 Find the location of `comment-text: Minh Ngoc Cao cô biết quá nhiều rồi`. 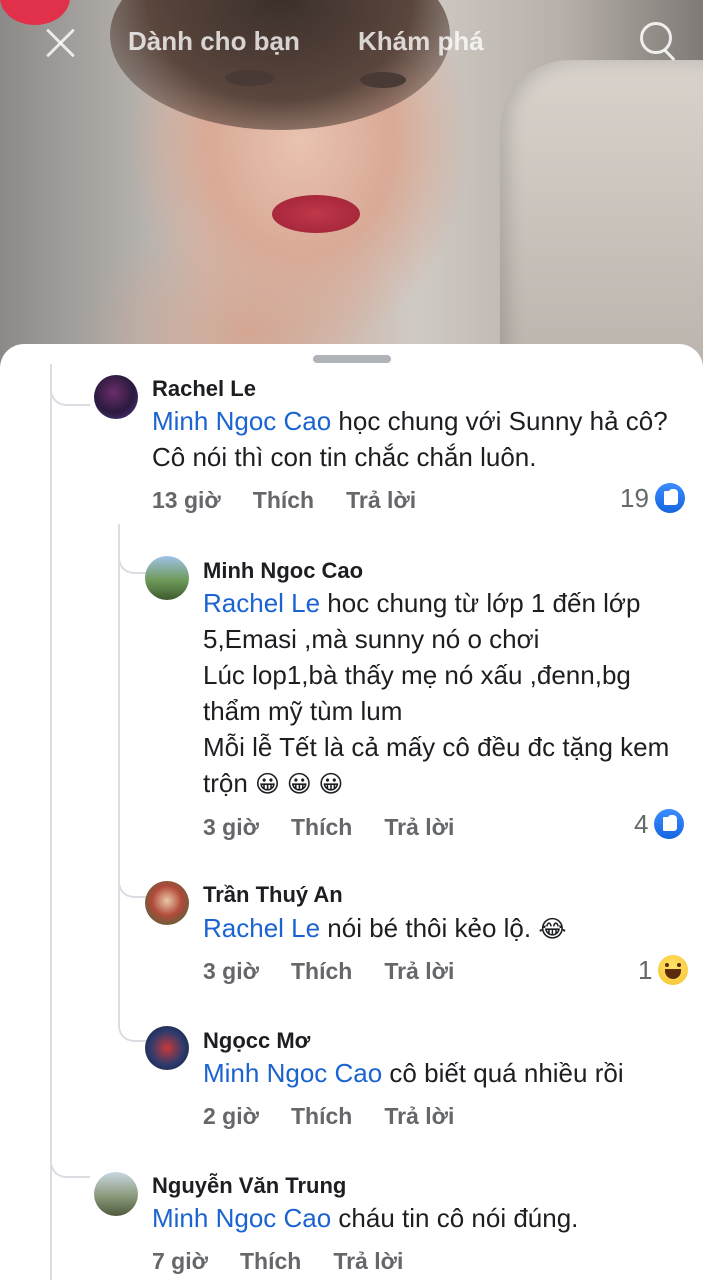

comment-text: Minh Ngoc Cao cô biết quá nhiều rồi is located at coordinates (413, 1073).